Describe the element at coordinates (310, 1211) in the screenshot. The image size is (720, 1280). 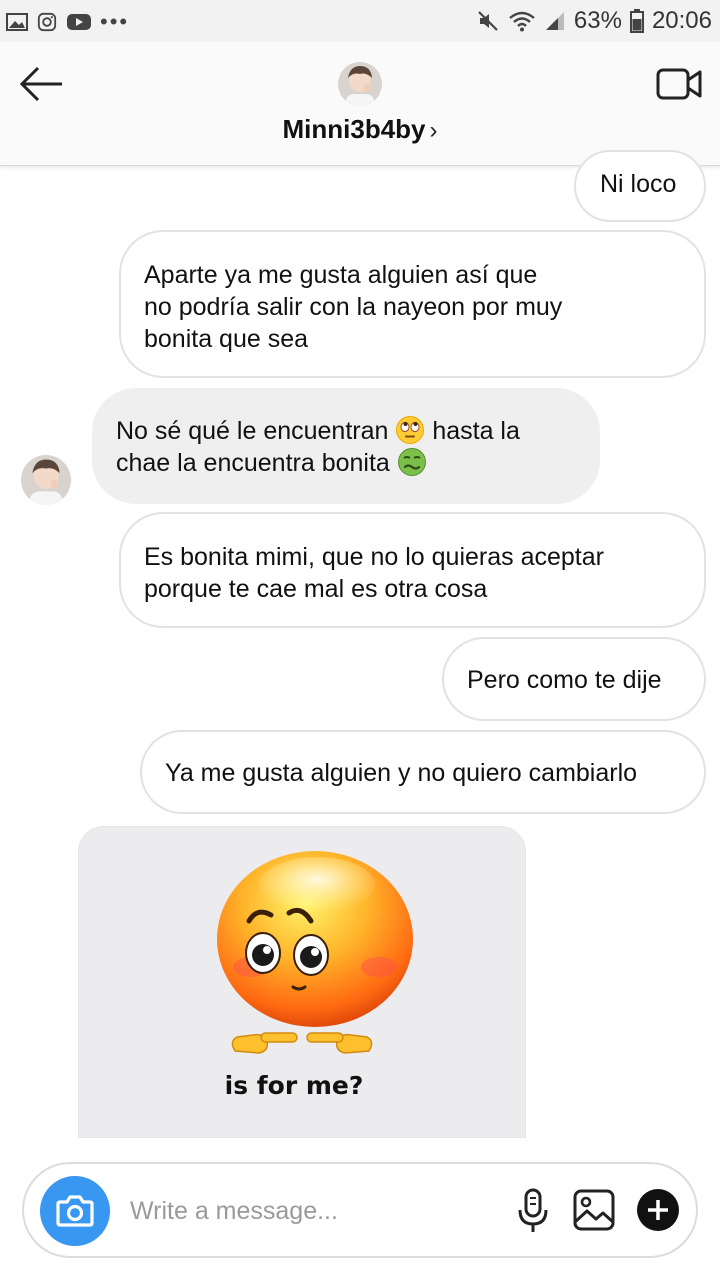
I see `message-input` at that location.